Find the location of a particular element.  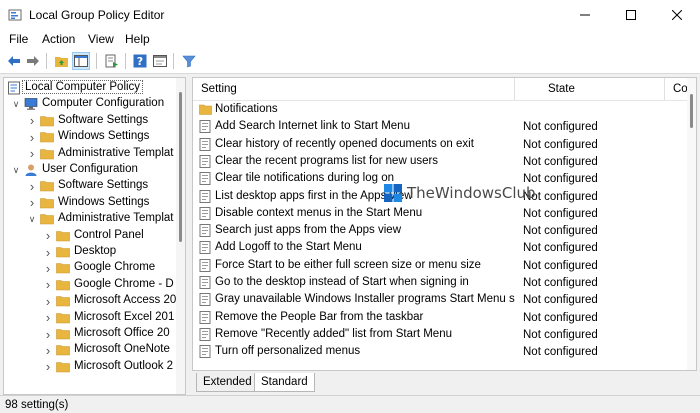

tree-item-label: Administrative Templat is located at coordinates (116, 218).